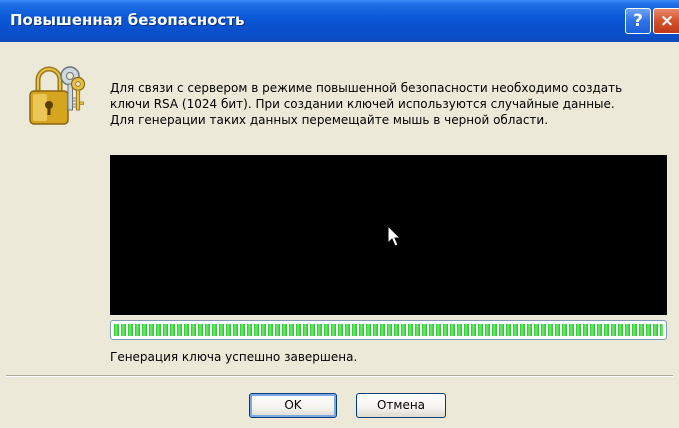 Image resolution: width=679 pixels, height=428 pixels. Describe the element at coordinates (339, 376) in the screenshot. I see `divider` at that location.